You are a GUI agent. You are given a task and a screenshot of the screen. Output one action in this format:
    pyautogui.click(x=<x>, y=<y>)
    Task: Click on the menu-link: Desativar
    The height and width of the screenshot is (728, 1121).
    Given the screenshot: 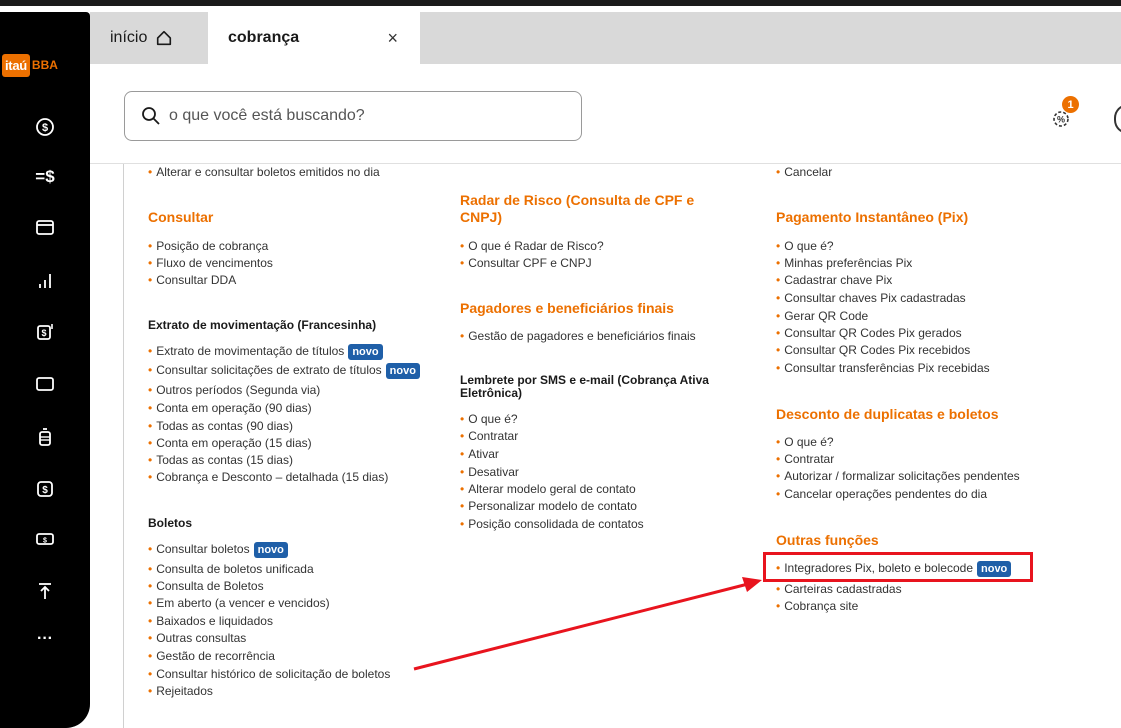 What is the action you would take?
    pyautogui.click(x=489, y=472)
    